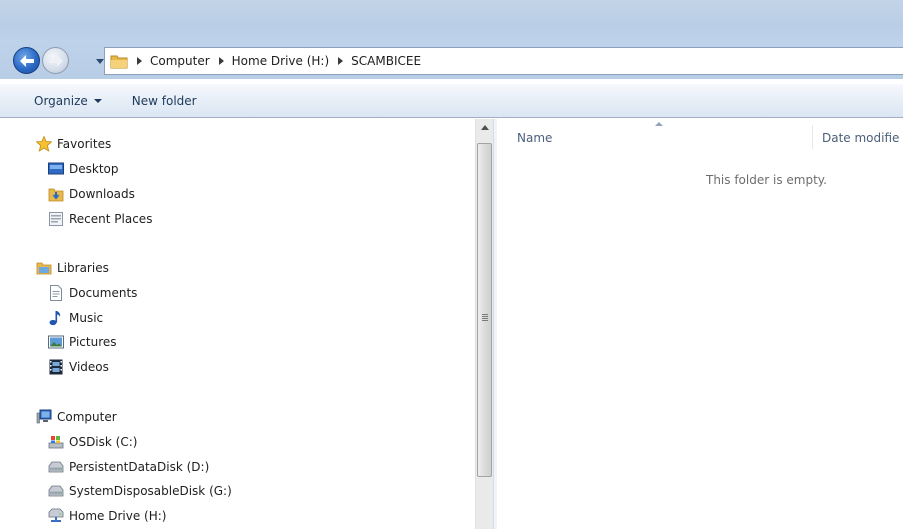 This screenshot has height=529, width=903. What do you see at coordinates (700, 137) in the screenshot?
I see `column-header-row: Name Date modifie` at bounding box center [700, 137].